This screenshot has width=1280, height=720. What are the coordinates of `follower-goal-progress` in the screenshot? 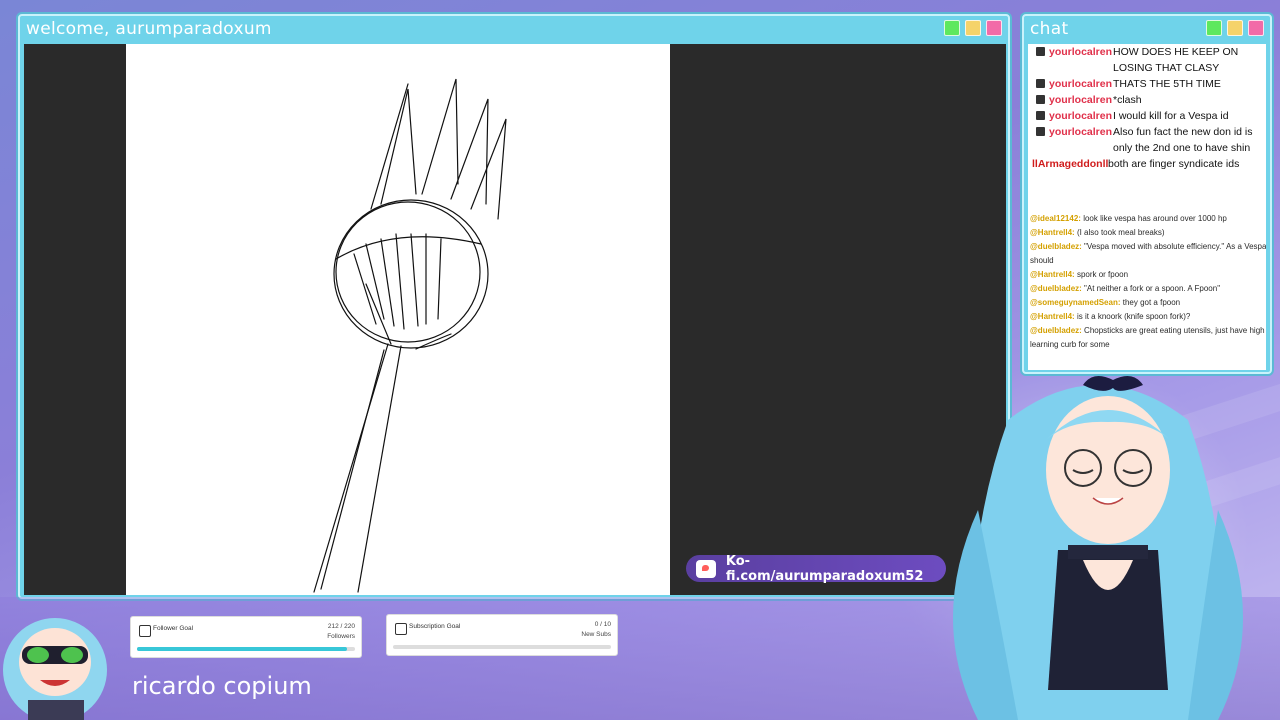 It's located at (242, 649).